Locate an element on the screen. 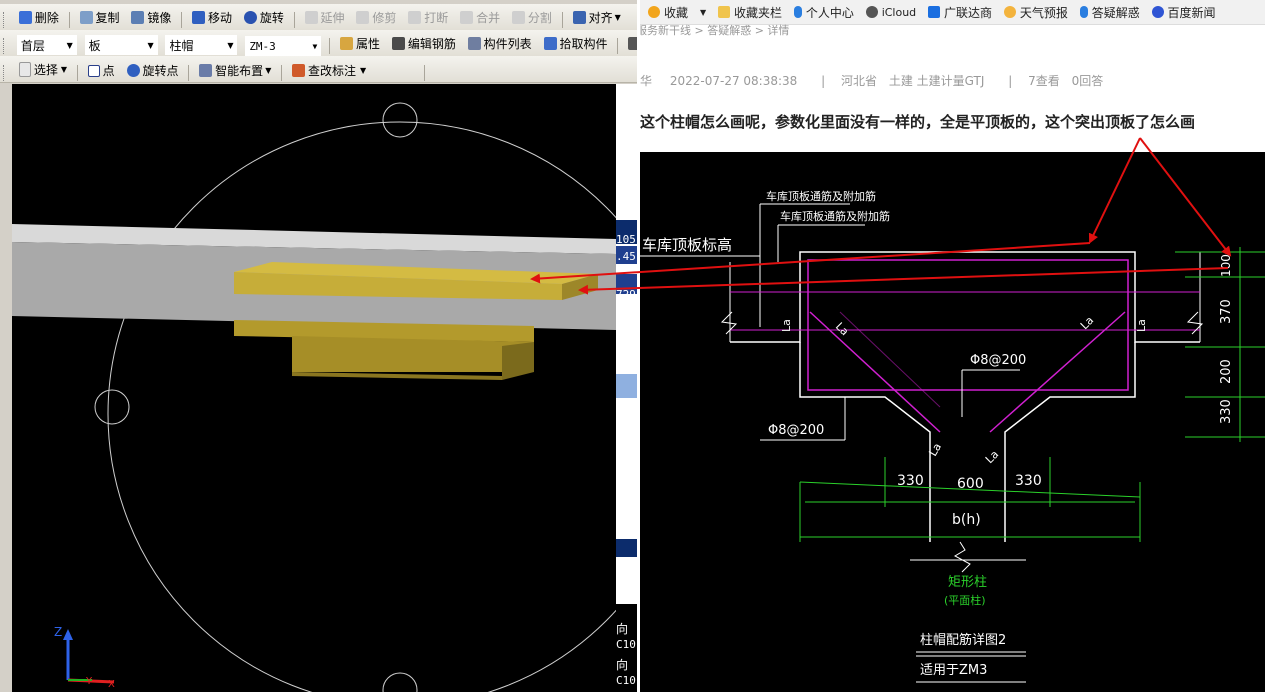  move-icon is located at coordinates (199, 17).